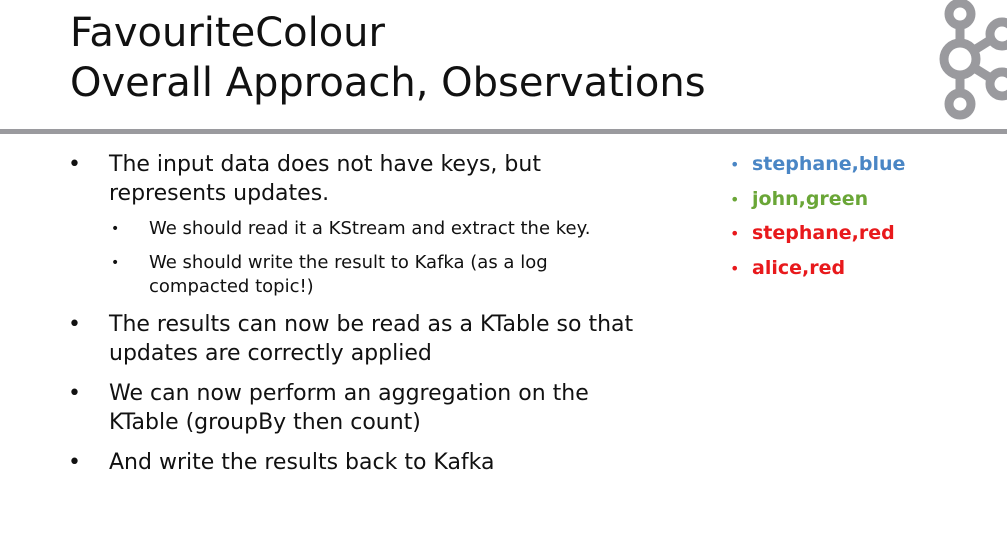 This screenshot has width=1007, height=543. I want to click on title-line-2: Overall Approach, Observations, so click(388, 83).